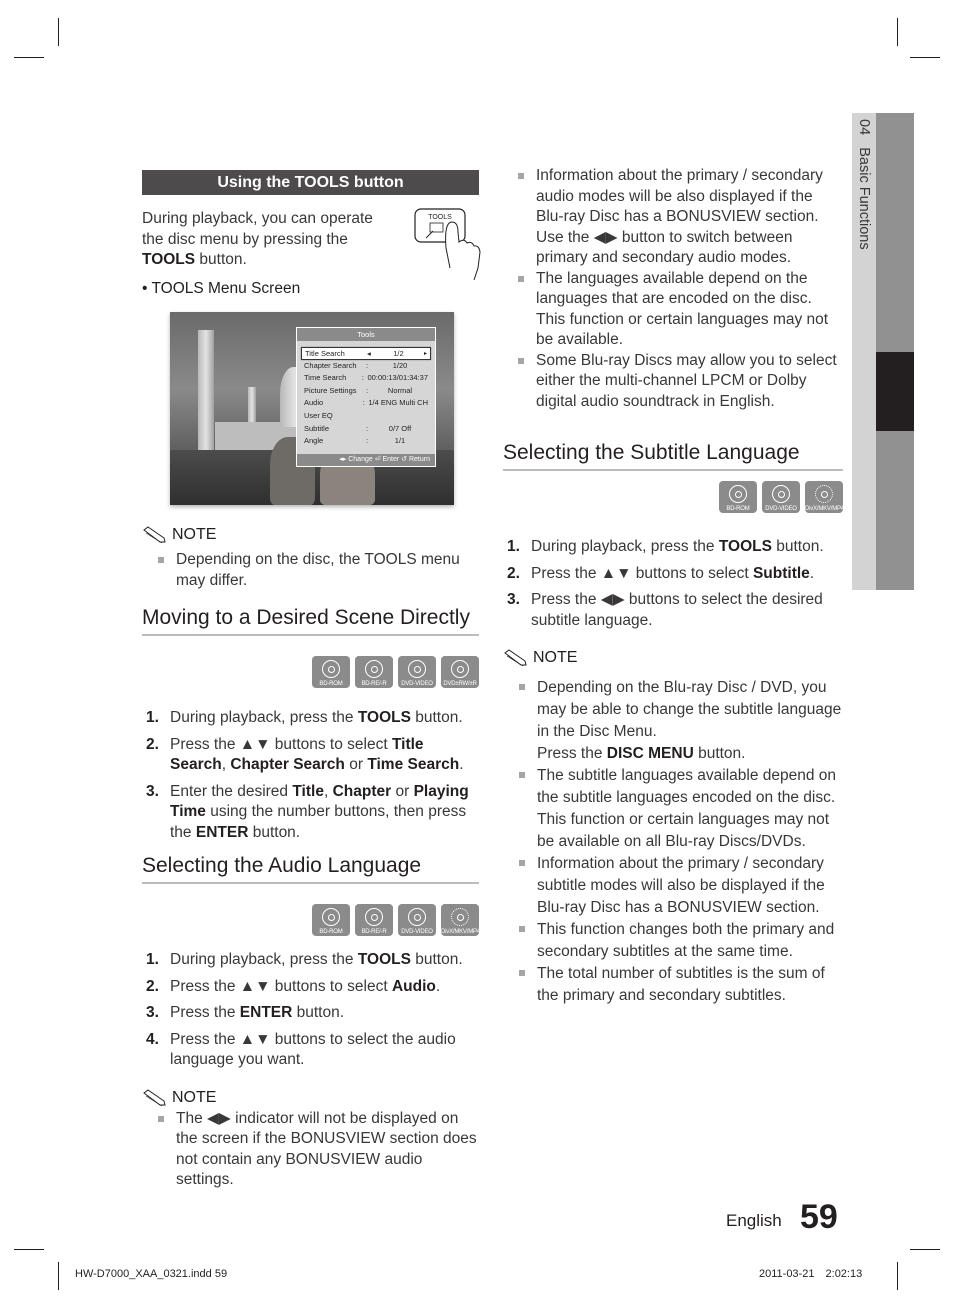 The width and height of the screenshot is (954, 1307). I want to click on scene-disc-icons: BD-ROM BD-RE/-R DVD-VIDEO DVD±RW/±R, so click(310, 672).